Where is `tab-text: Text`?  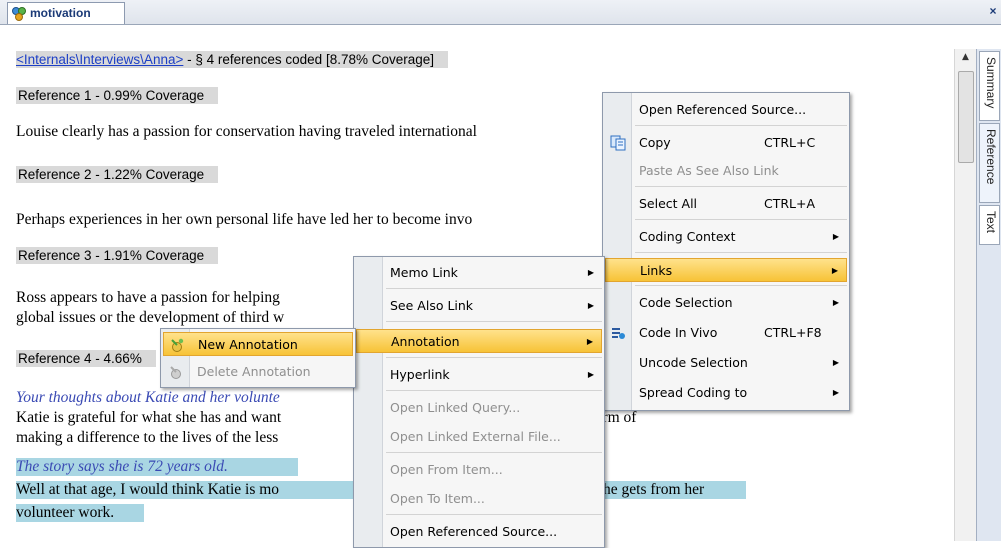
tab-text: Text is located at coordinates (989, 225).